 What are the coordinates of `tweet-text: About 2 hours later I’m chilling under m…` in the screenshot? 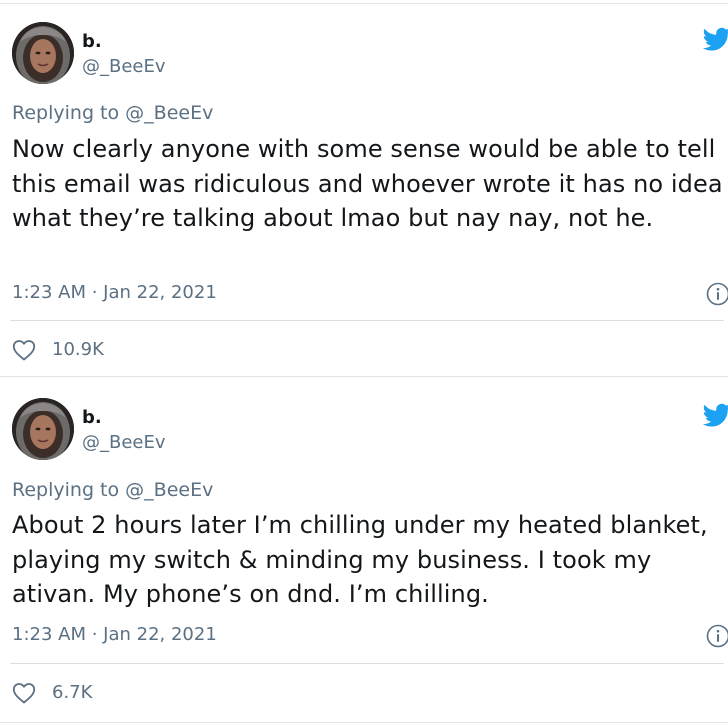 It's located at (360, 559).